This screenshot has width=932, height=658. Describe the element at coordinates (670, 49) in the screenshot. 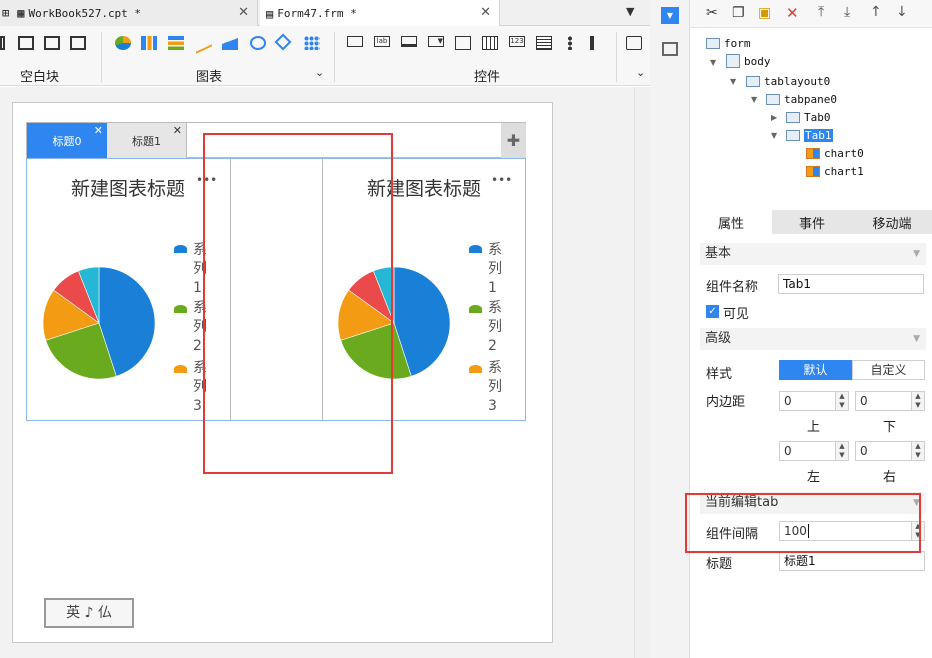

I see `layout-panel-icon` at that location.